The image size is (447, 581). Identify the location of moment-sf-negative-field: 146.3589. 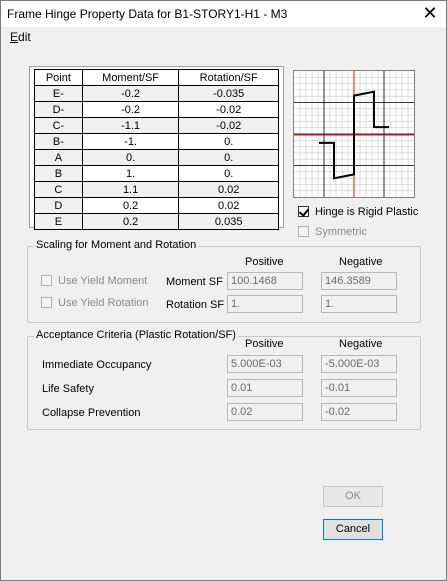
(359, 281).